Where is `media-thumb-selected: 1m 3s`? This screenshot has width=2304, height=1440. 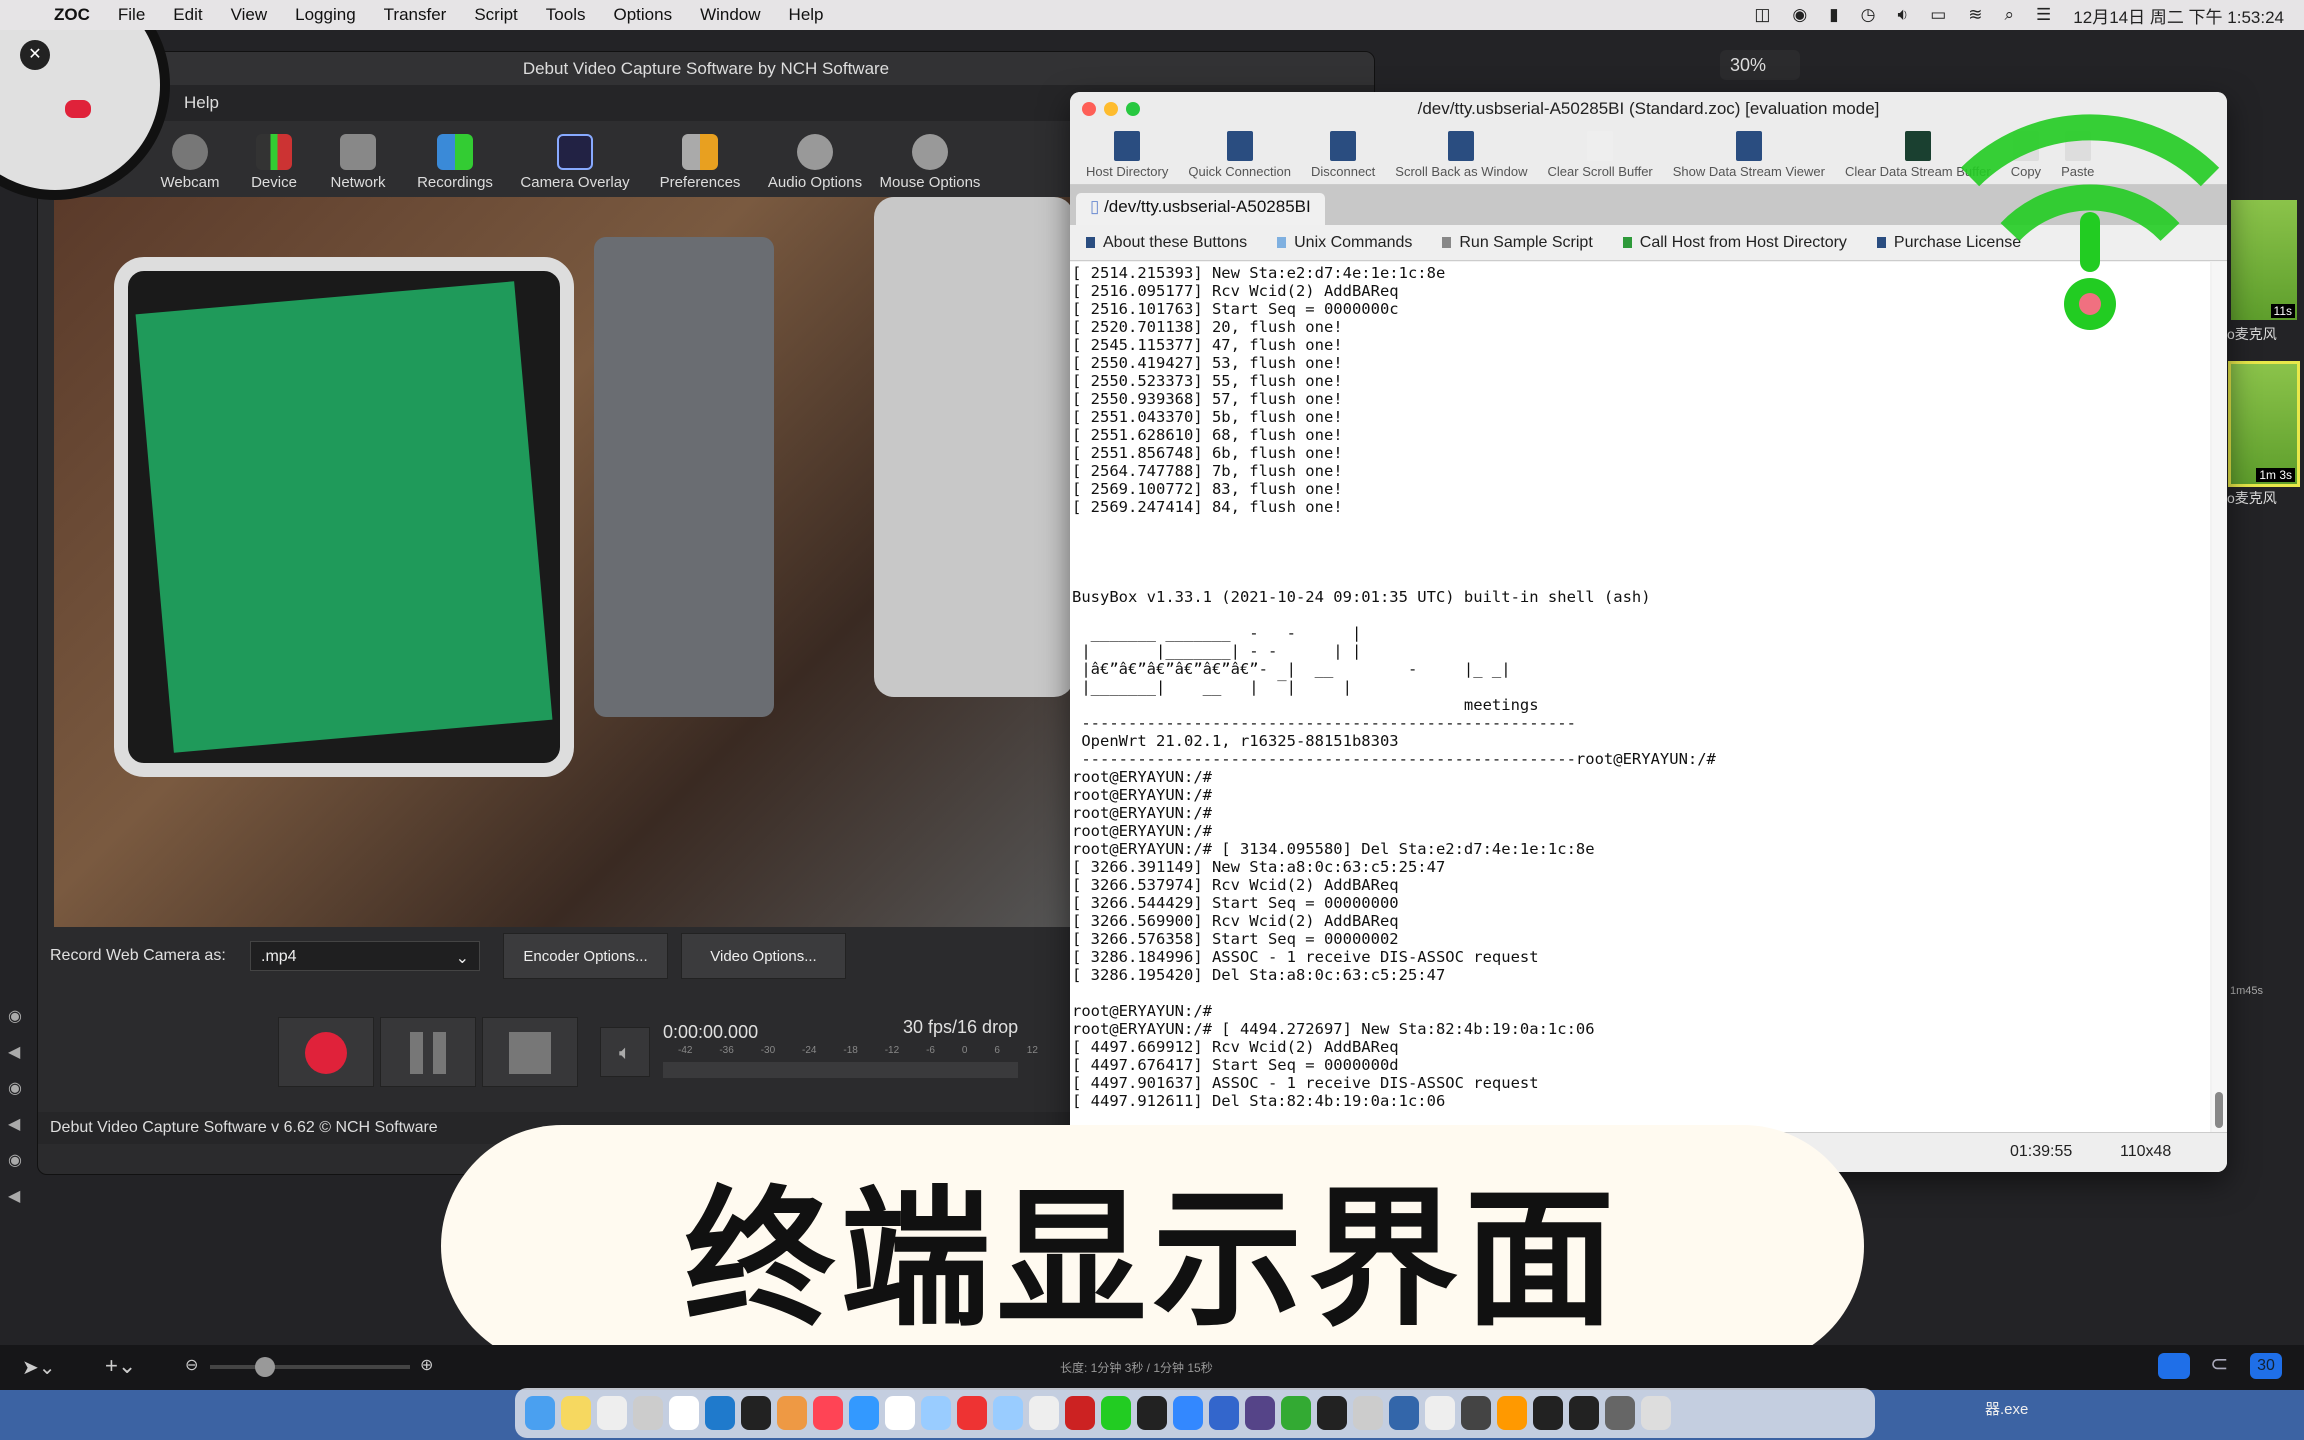
media-thumb-selected: 1m 3s is located at coordinates (2264, 424).